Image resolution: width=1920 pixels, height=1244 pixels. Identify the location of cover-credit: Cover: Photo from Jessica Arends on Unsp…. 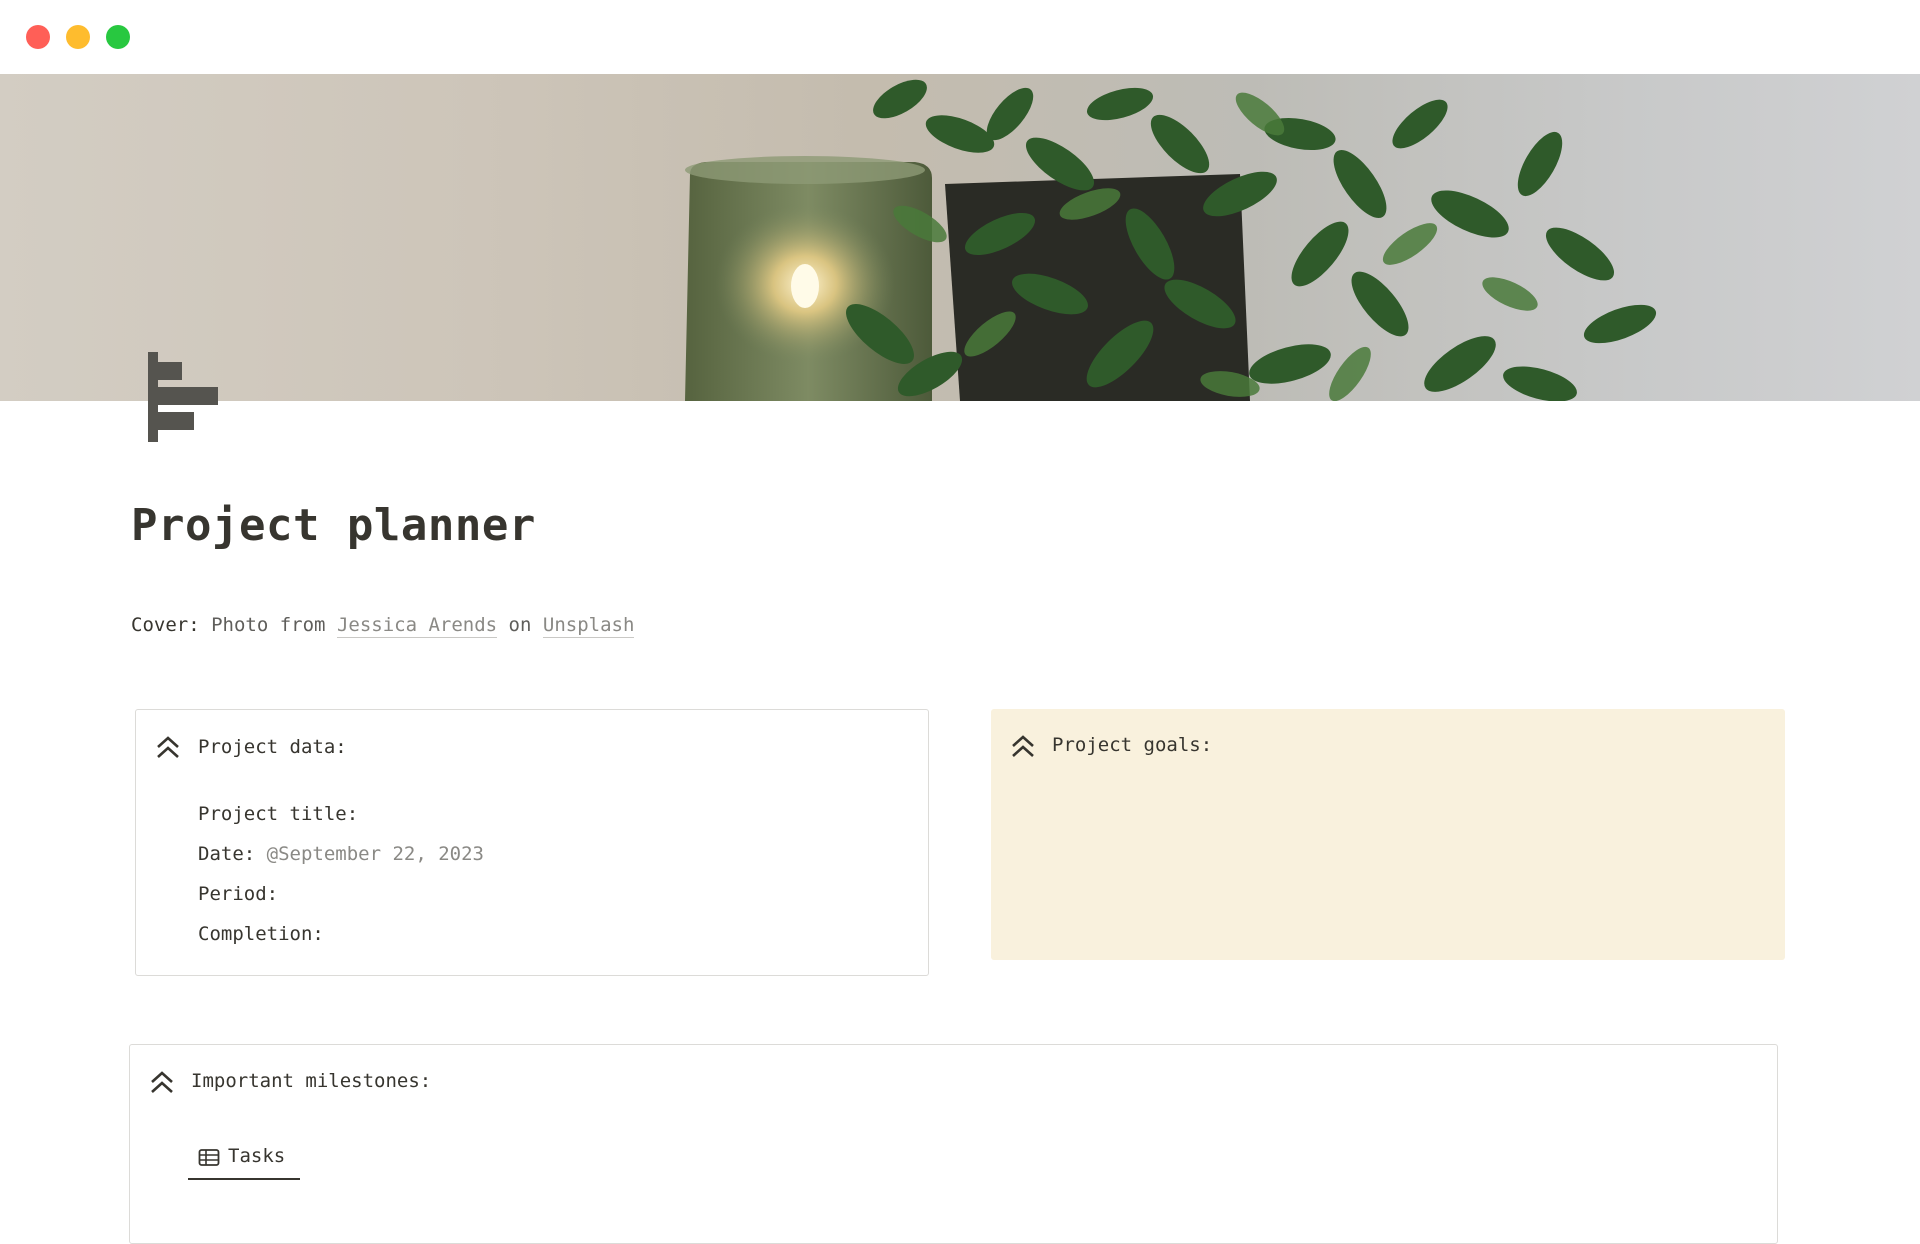
(383, 626).